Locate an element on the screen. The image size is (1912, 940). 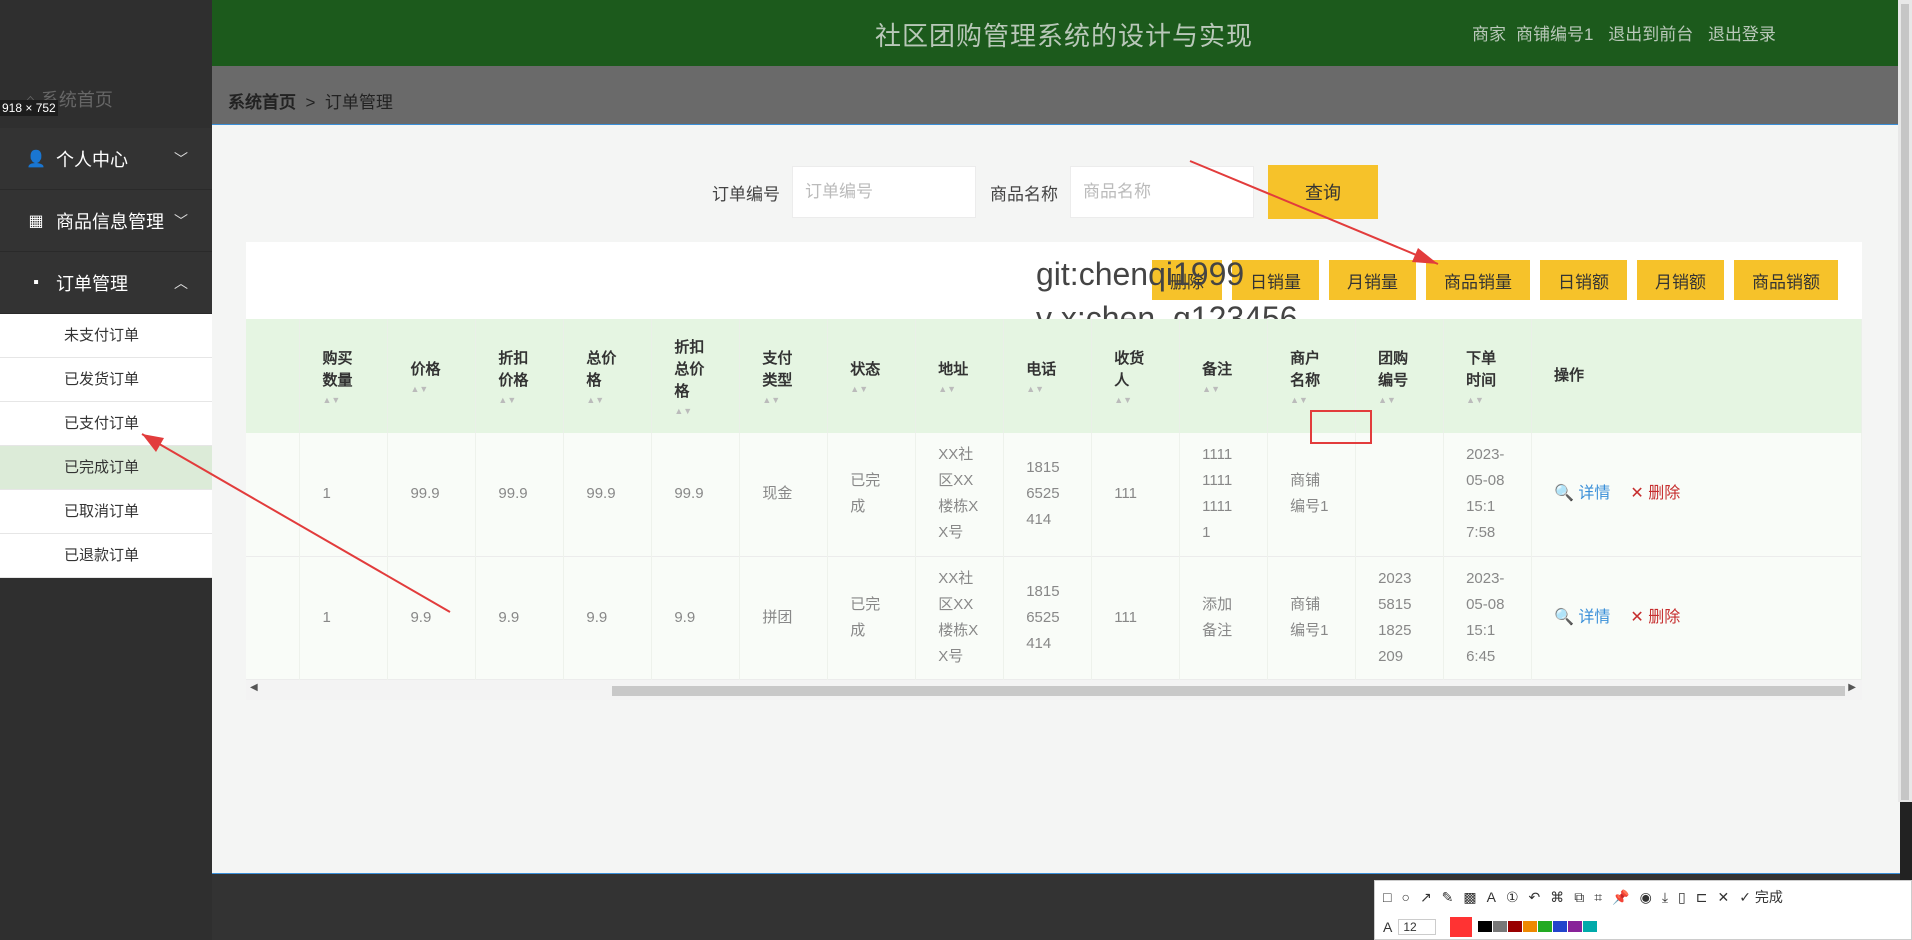
scroll-left-icon: ◀ is located at coordinates (254, 687).